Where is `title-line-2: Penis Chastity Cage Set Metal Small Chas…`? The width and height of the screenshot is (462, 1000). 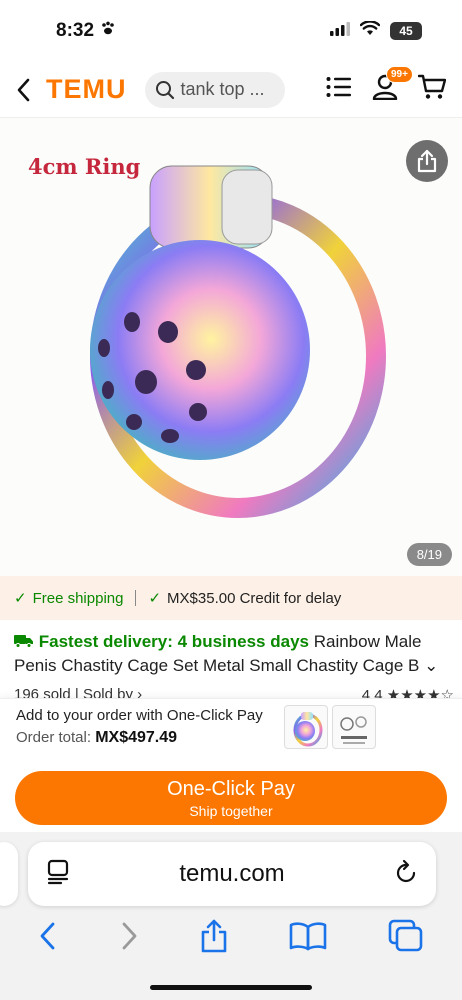 title-line-2: Penis Chastity Cage Set Metal Small Chas… is located at coordinates (234, 666).